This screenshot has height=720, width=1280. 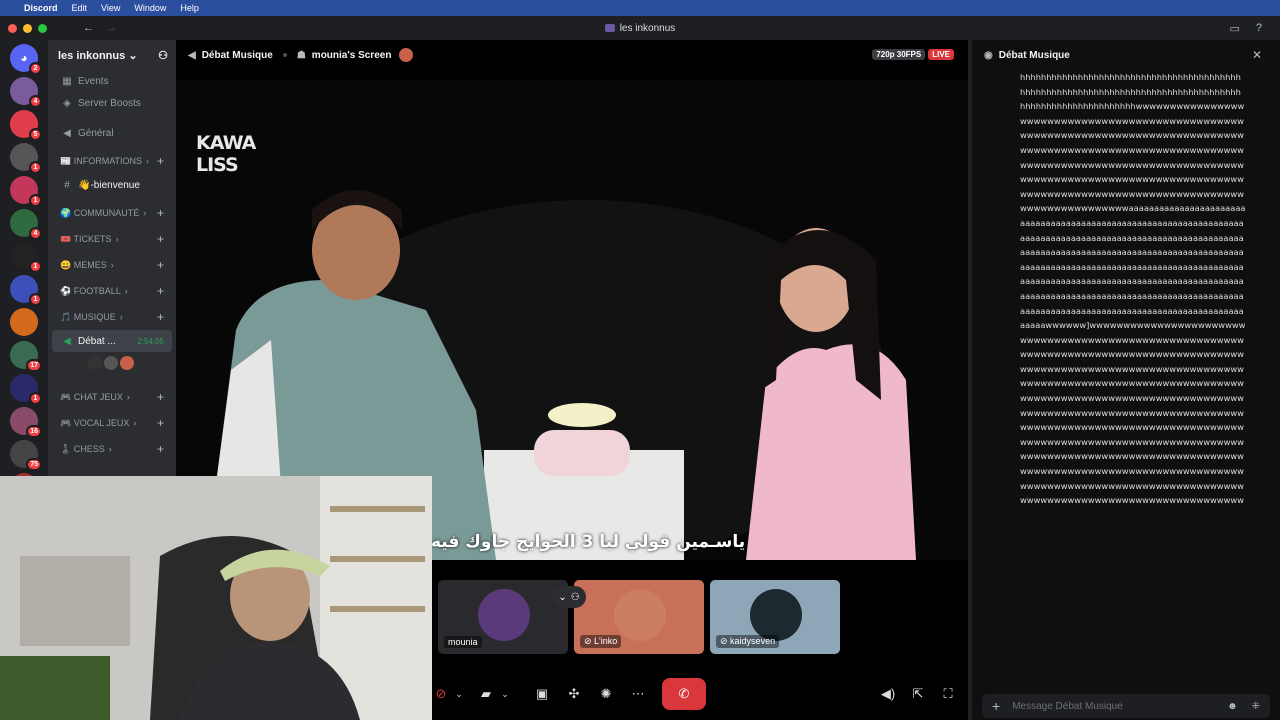 I want to click on minimize-window-button, so click(x=27, y=28).